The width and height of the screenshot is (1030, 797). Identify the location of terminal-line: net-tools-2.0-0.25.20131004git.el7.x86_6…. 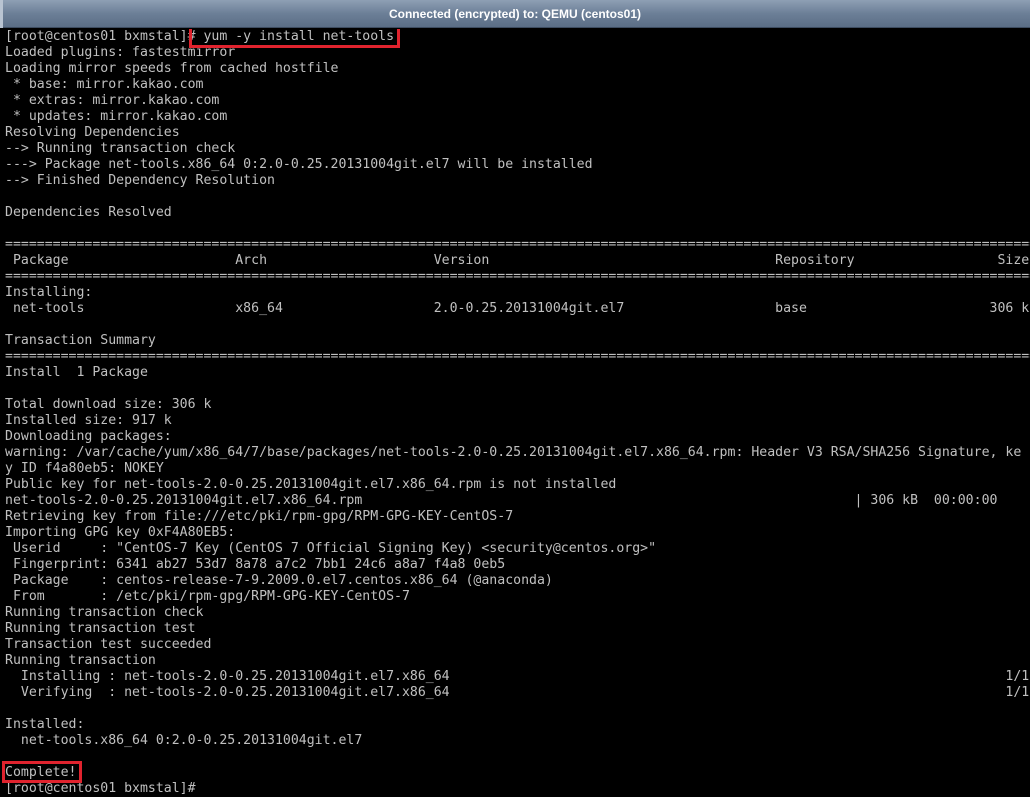
(501, 500).